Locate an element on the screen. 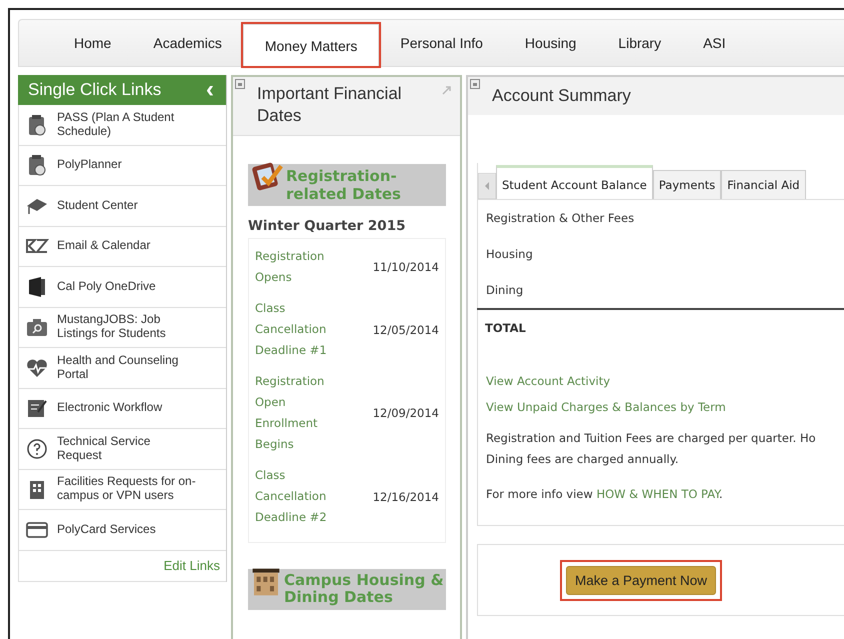 This screenshot has width=844, height=639. nav-tab: Housing is located at coordinates (551, 43).